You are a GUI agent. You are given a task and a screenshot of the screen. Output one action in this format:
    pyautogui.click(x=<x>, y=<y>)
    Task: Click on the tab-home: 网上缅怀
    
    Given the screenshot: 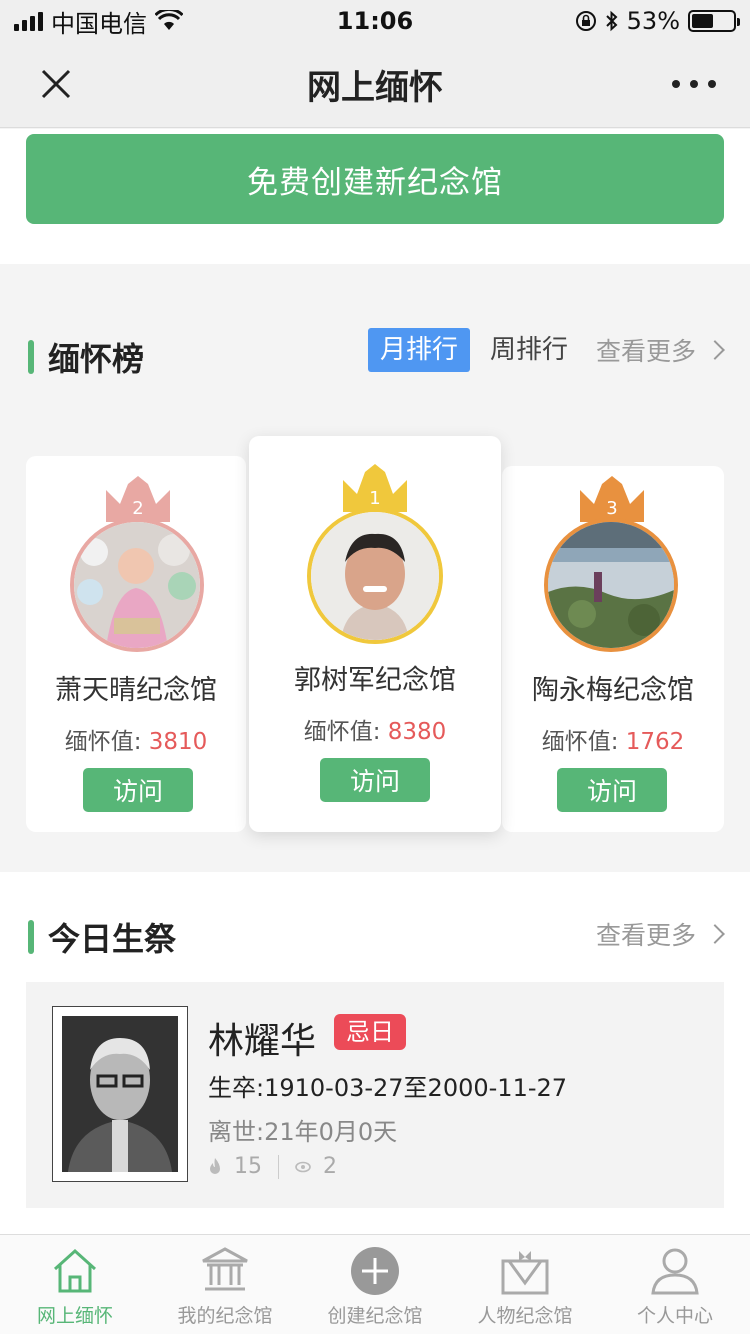 What is the action you would take?
    pyautogui.click(x=75, y=1284)
    